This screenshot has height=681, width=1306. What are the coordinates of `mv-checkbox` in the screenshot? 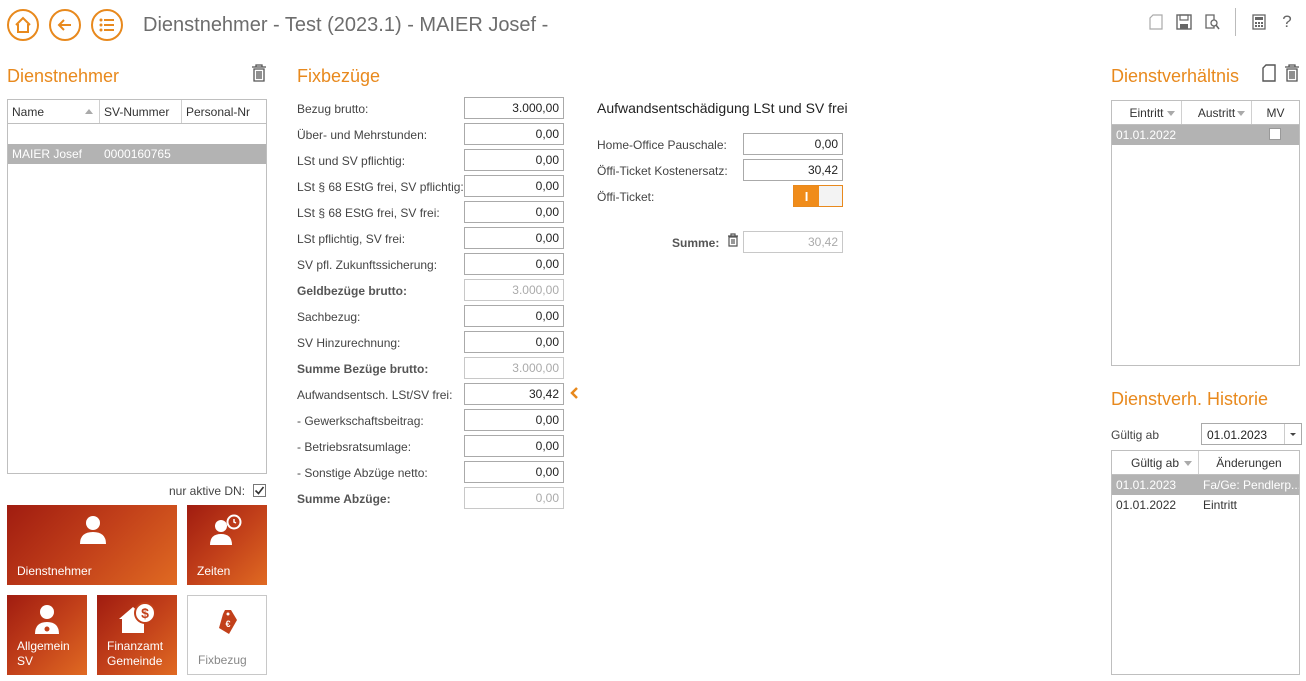 It's located at (1275, 134).